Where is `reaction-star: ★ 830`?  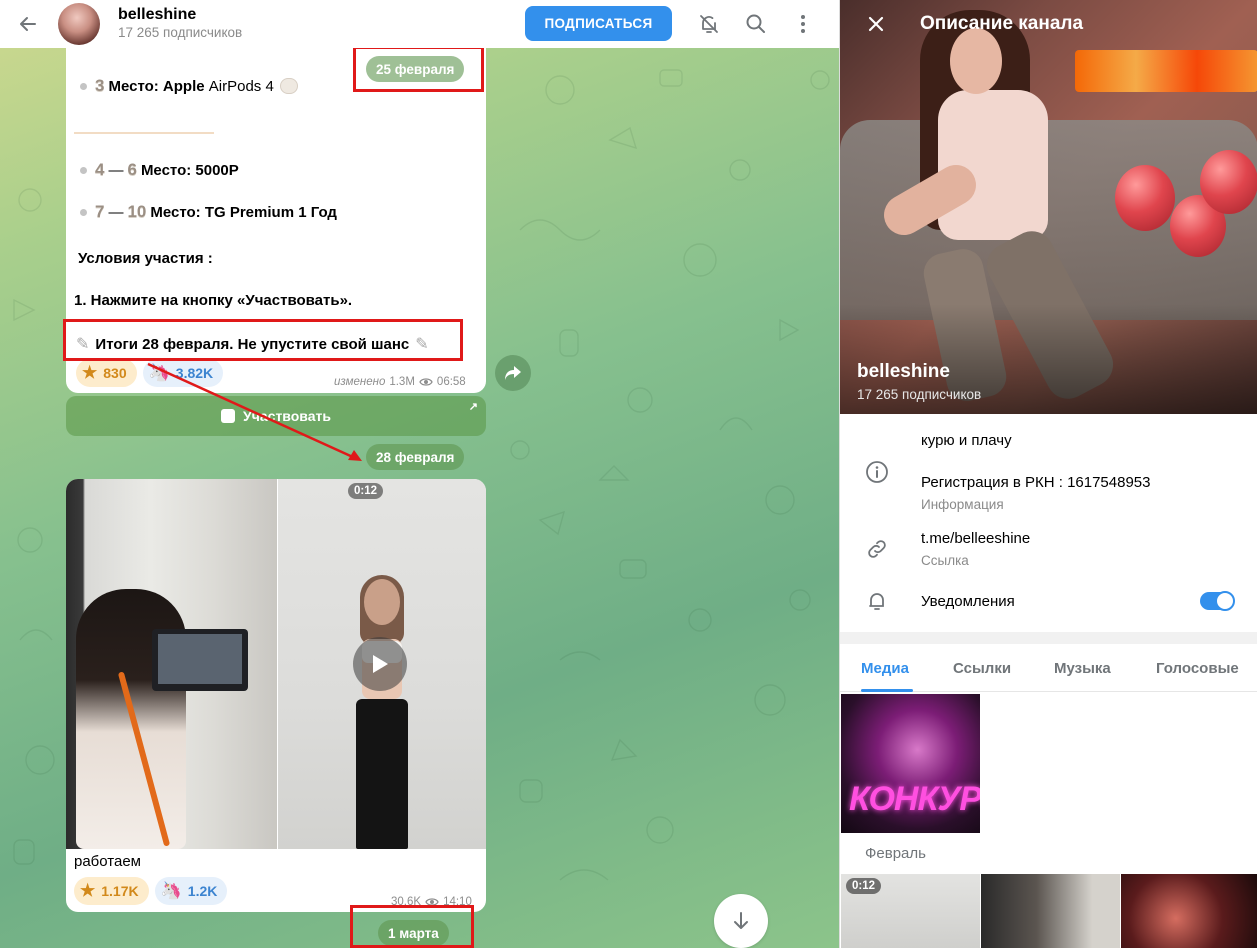
reaction-star: ★ 830 is located at coordinates (106, 373).